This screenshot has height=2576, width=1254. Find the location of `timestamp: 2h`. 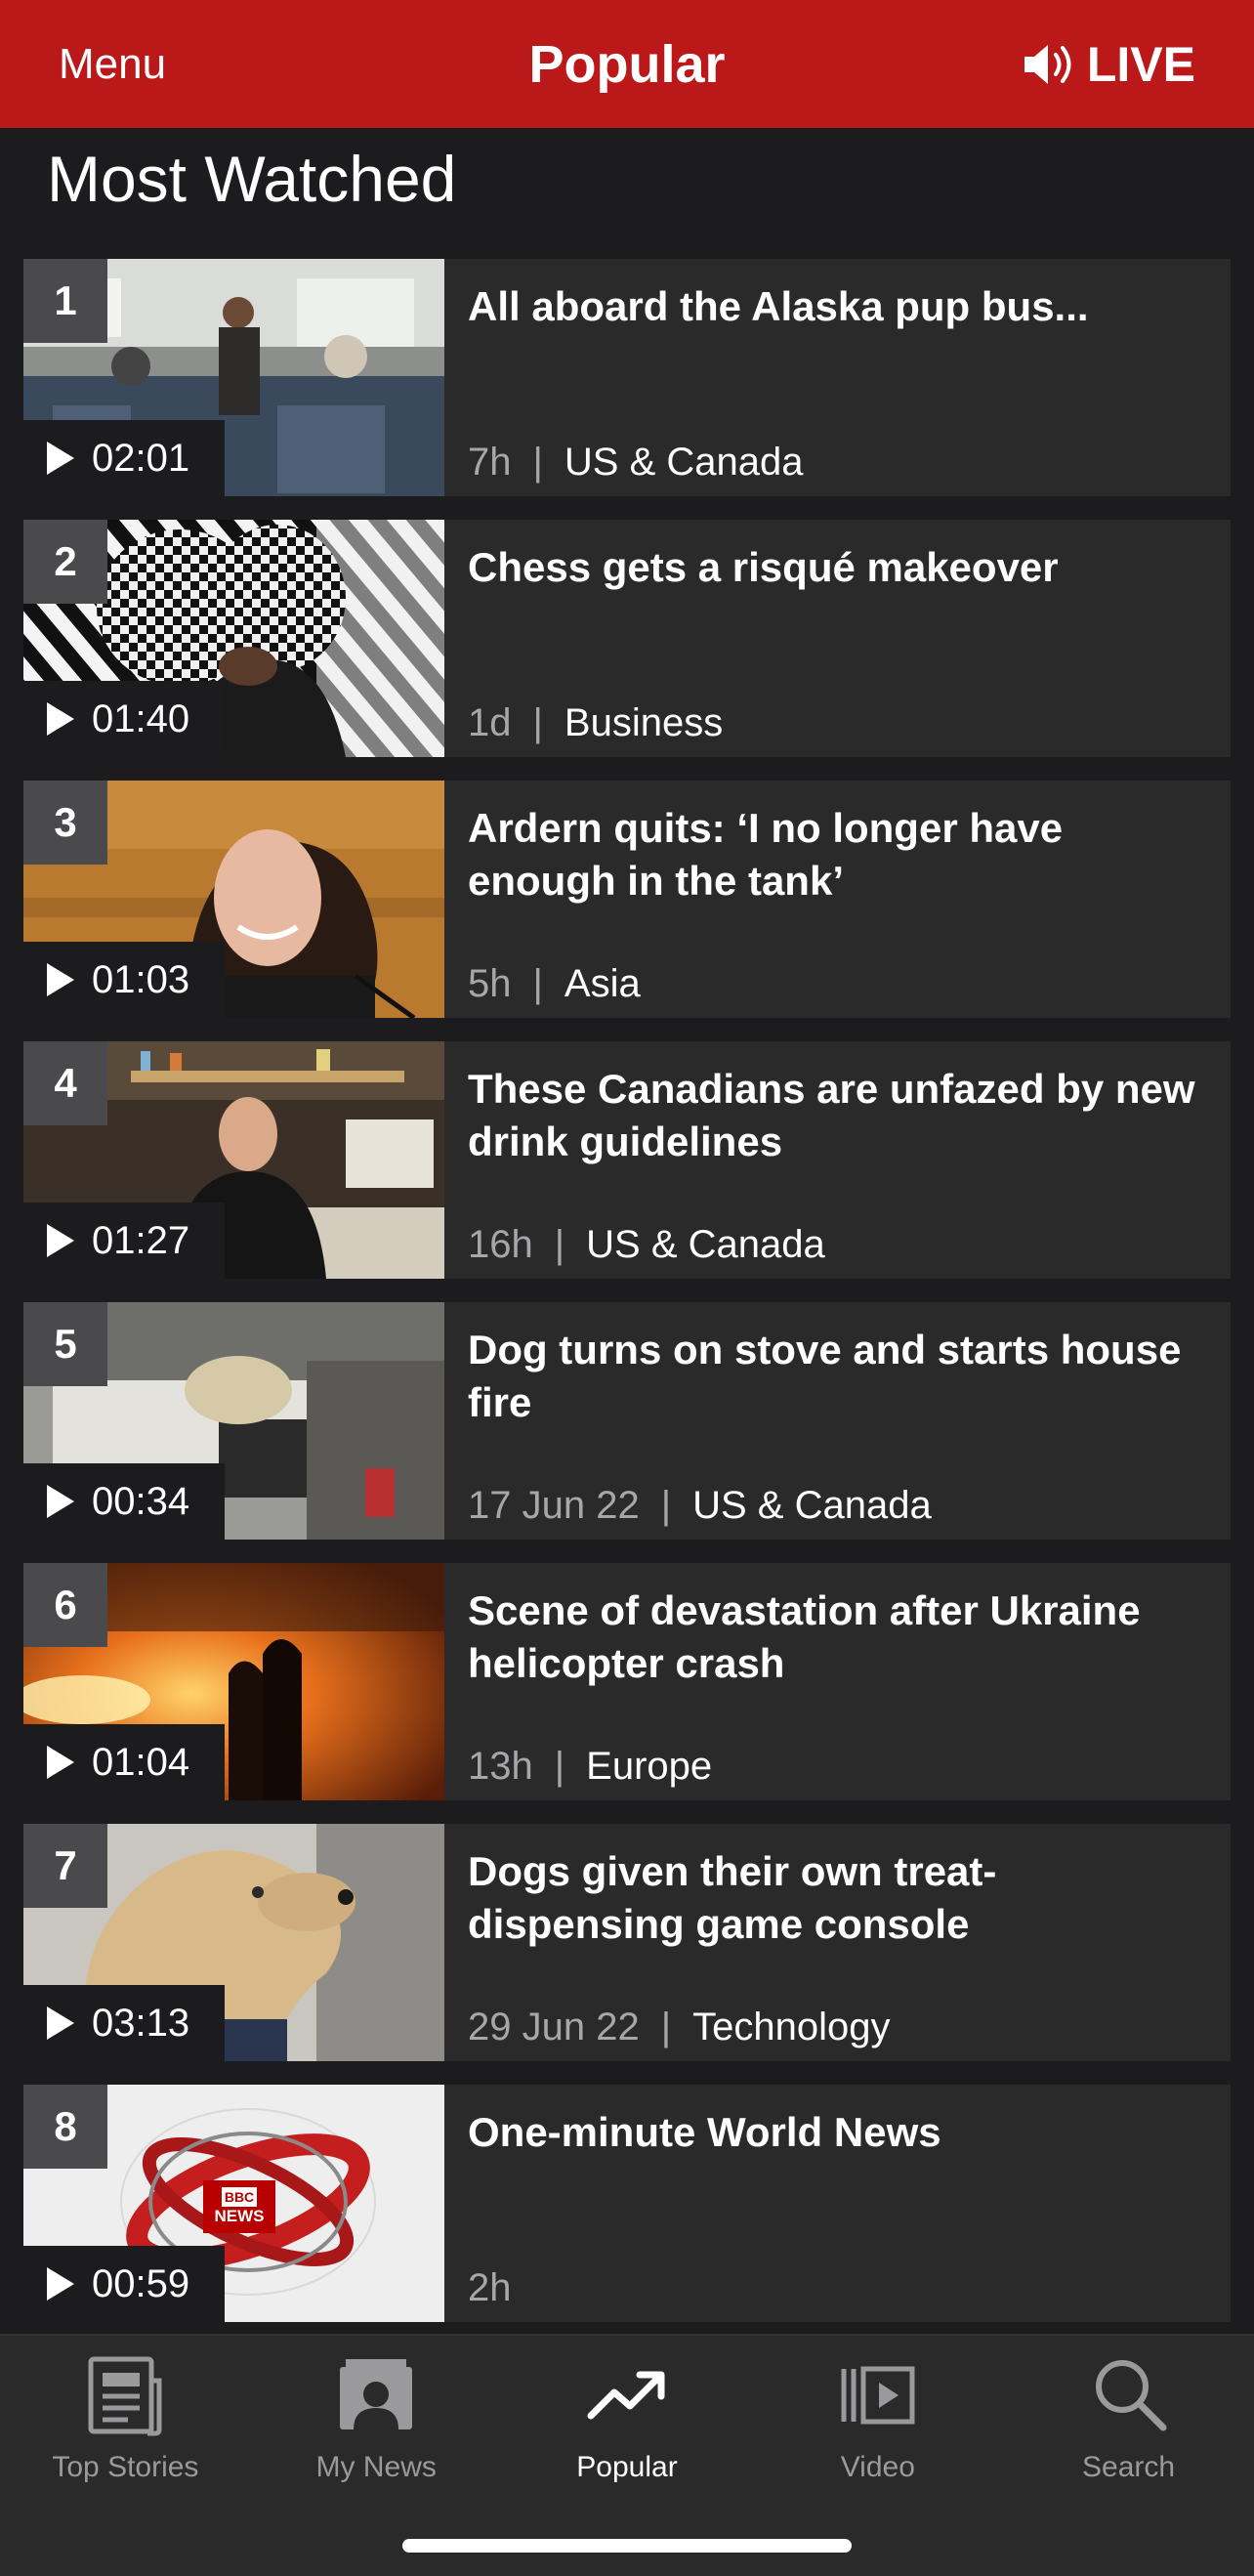

timestamp: 2h is located at coordinates (490, 2287).